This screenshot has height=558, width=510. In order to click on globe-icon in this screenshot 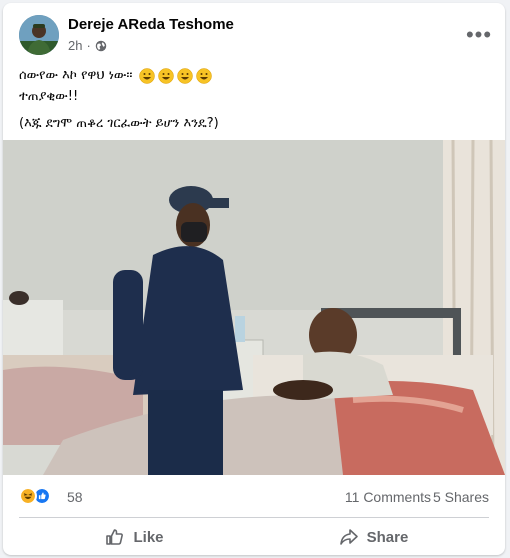, I will do `click(101, 45)`.